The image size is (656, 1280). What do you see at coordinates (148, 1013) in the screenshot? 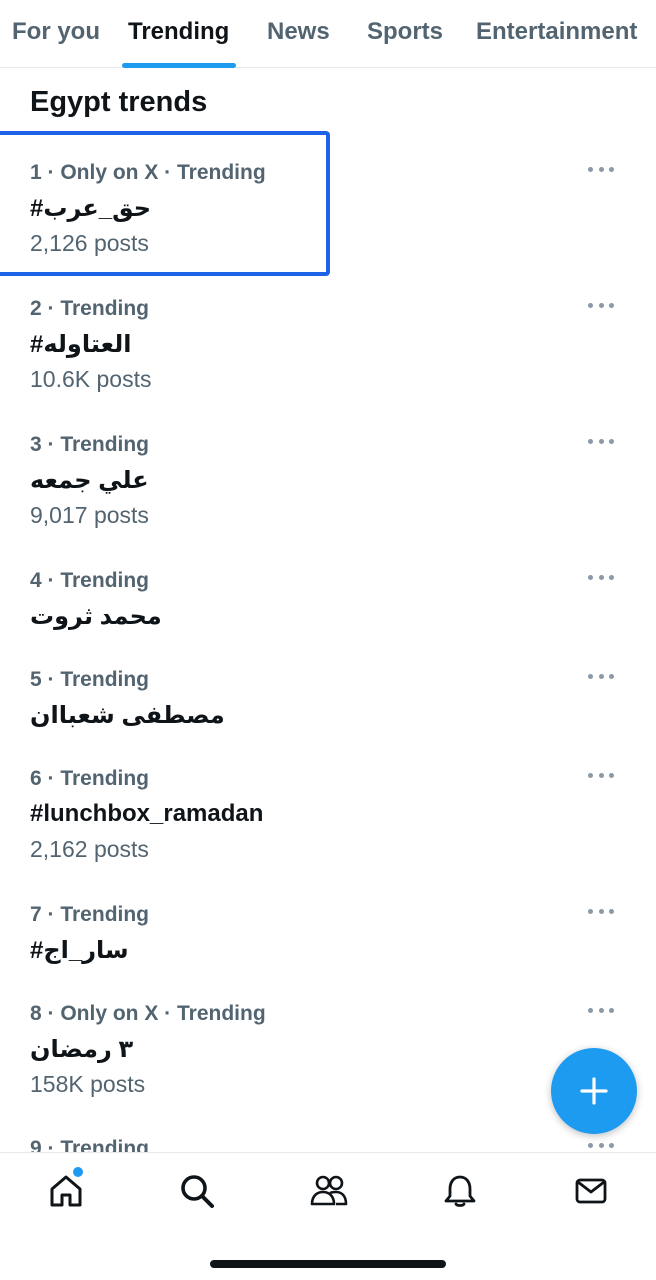
I see `trend-meta: 8 · Only on X · Trending` at bounding box center [148, 1013].